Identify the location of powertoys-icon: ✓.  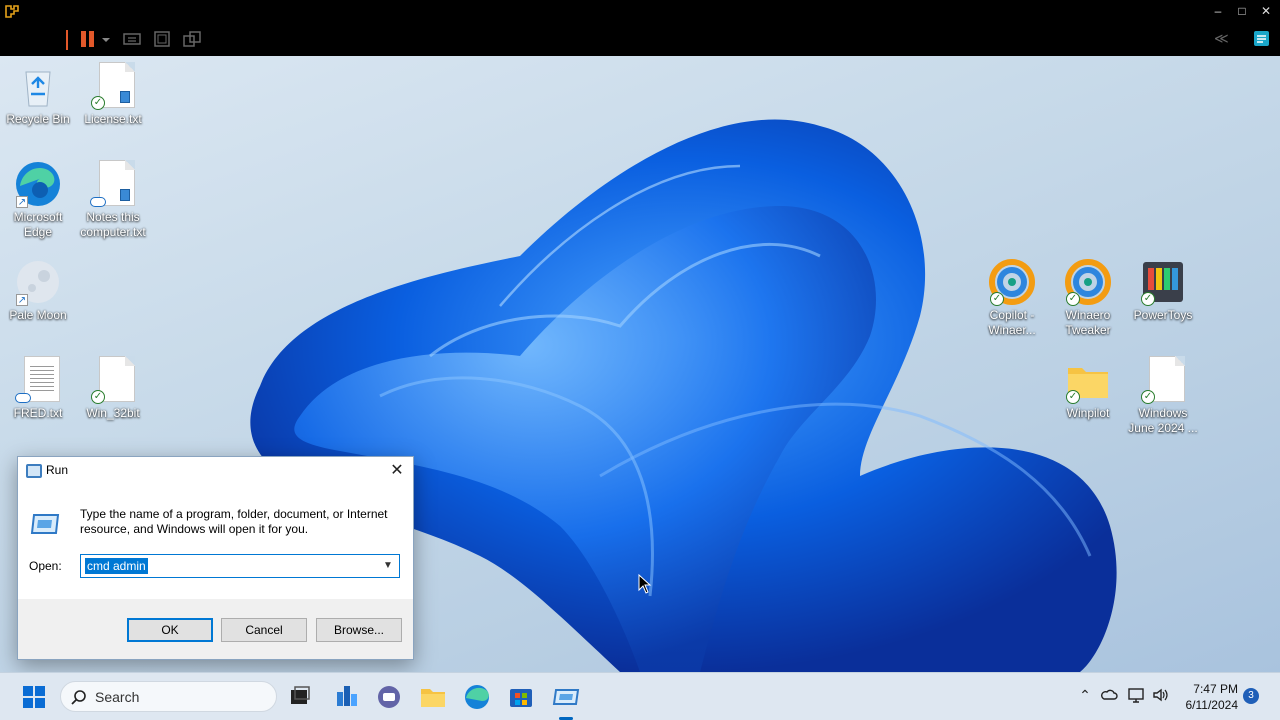
(1163, 282).